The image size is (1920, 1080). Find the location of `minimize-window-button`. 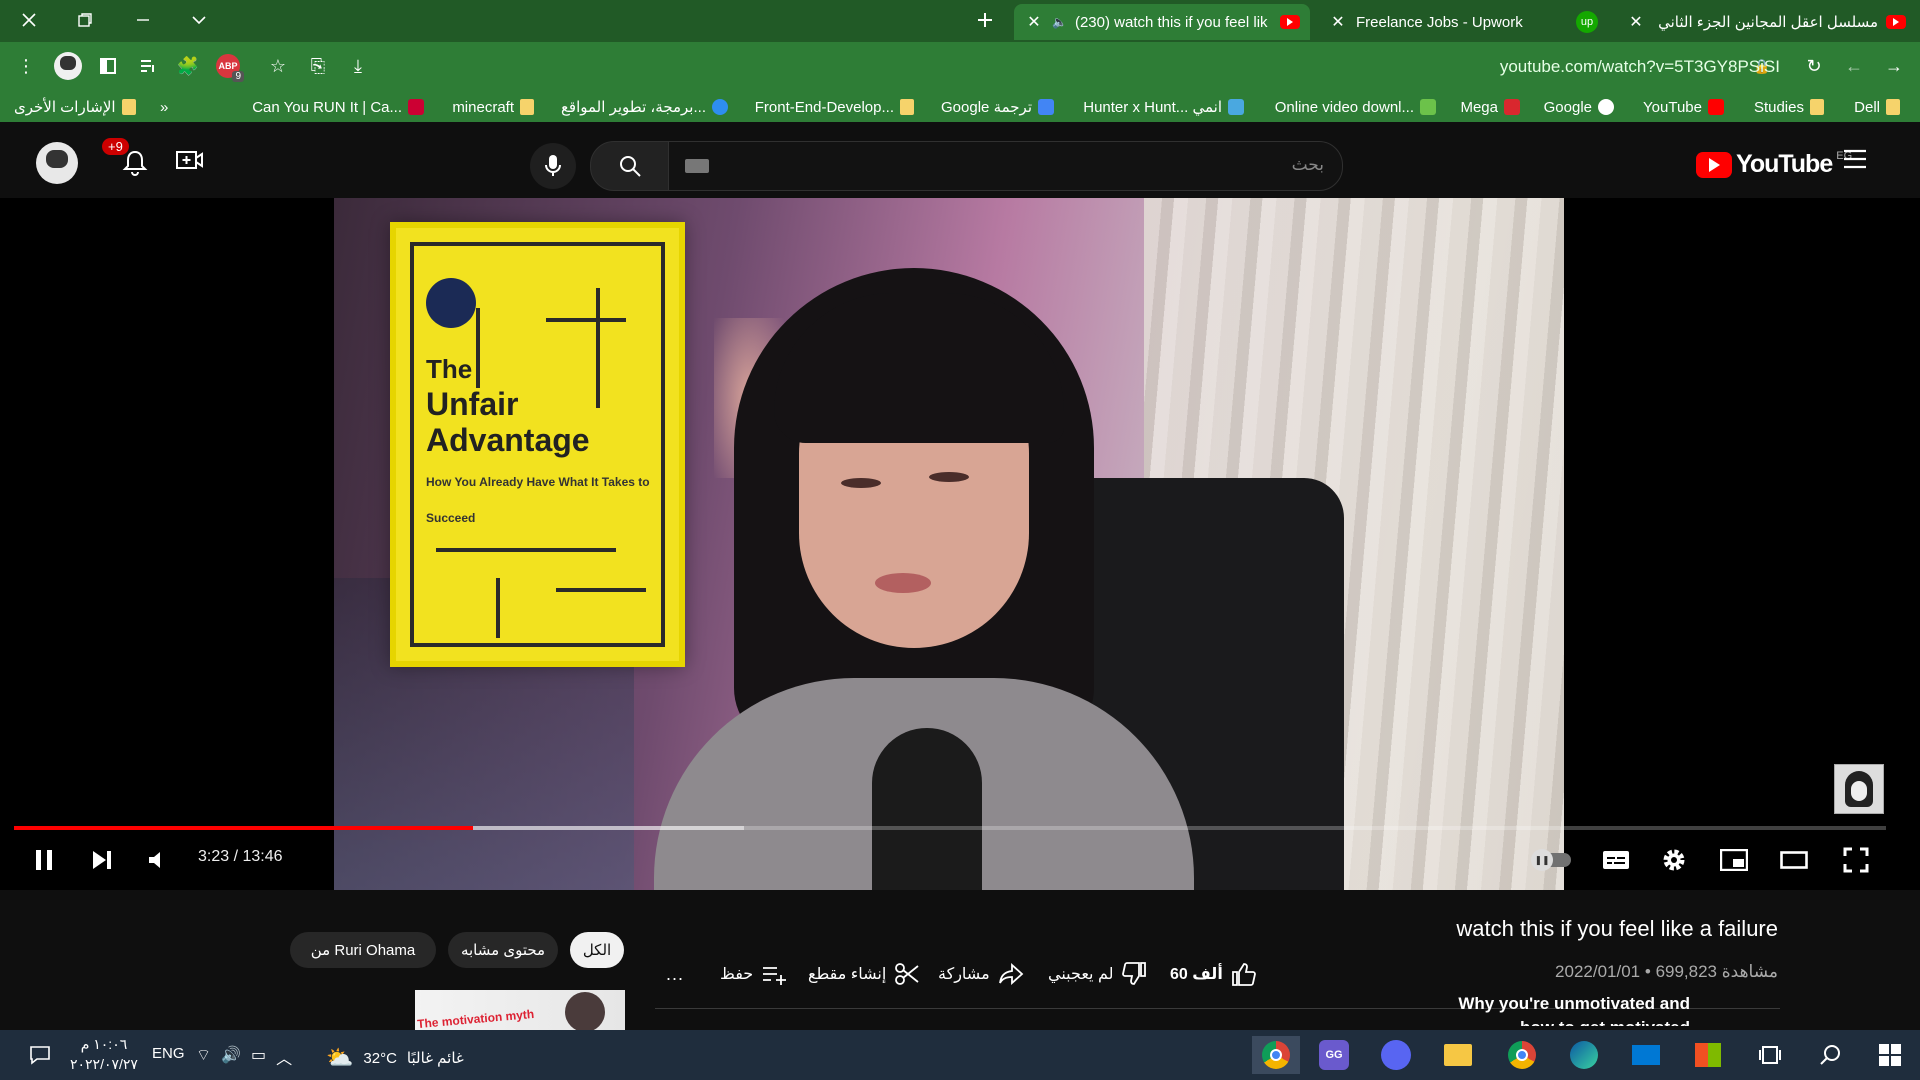

minimize-window-button is located at coordinates (143, 20).